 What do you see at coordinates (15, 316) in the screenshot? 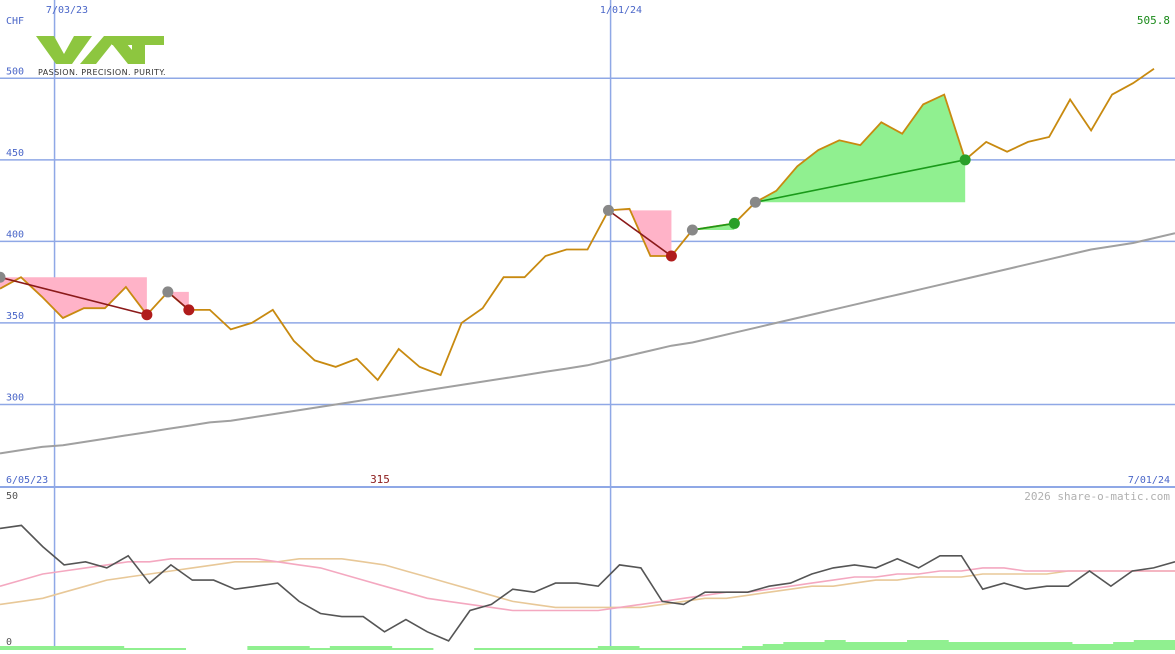
I see `y-tick-label-350: 350` at bounding box center [15, 316].